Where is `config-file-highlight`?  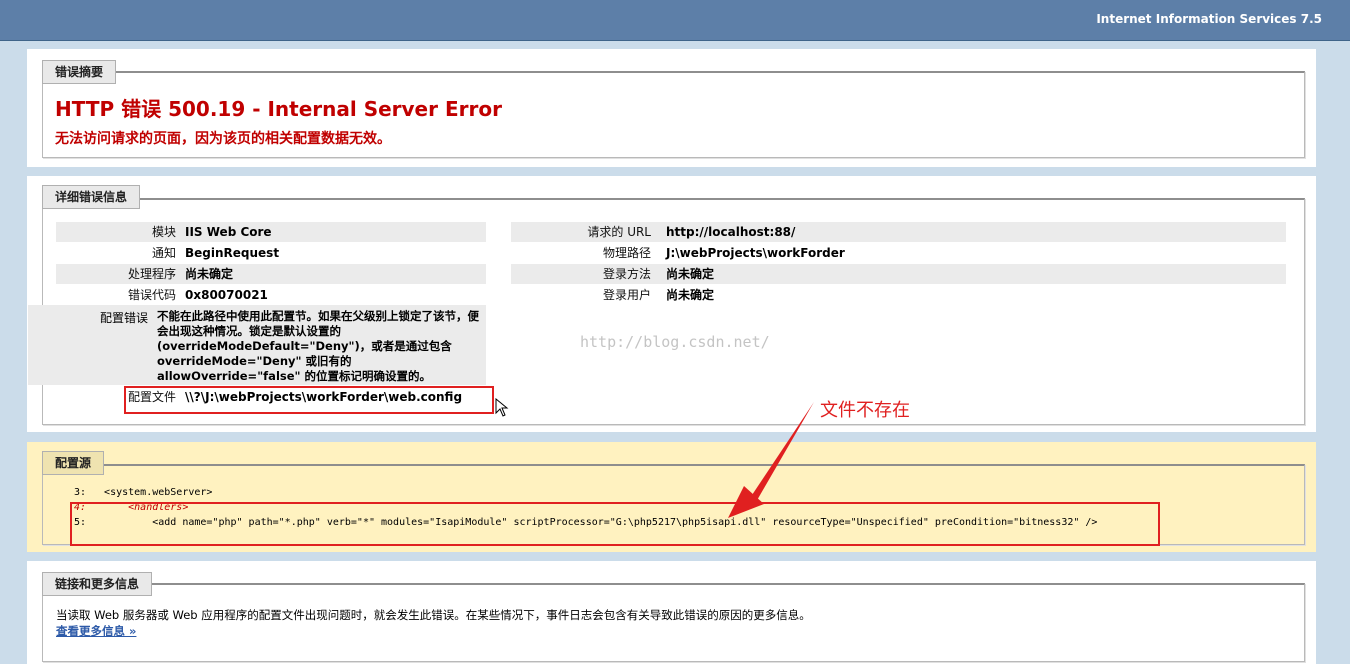 config-file-highlight is located at coordinates (309, 400).